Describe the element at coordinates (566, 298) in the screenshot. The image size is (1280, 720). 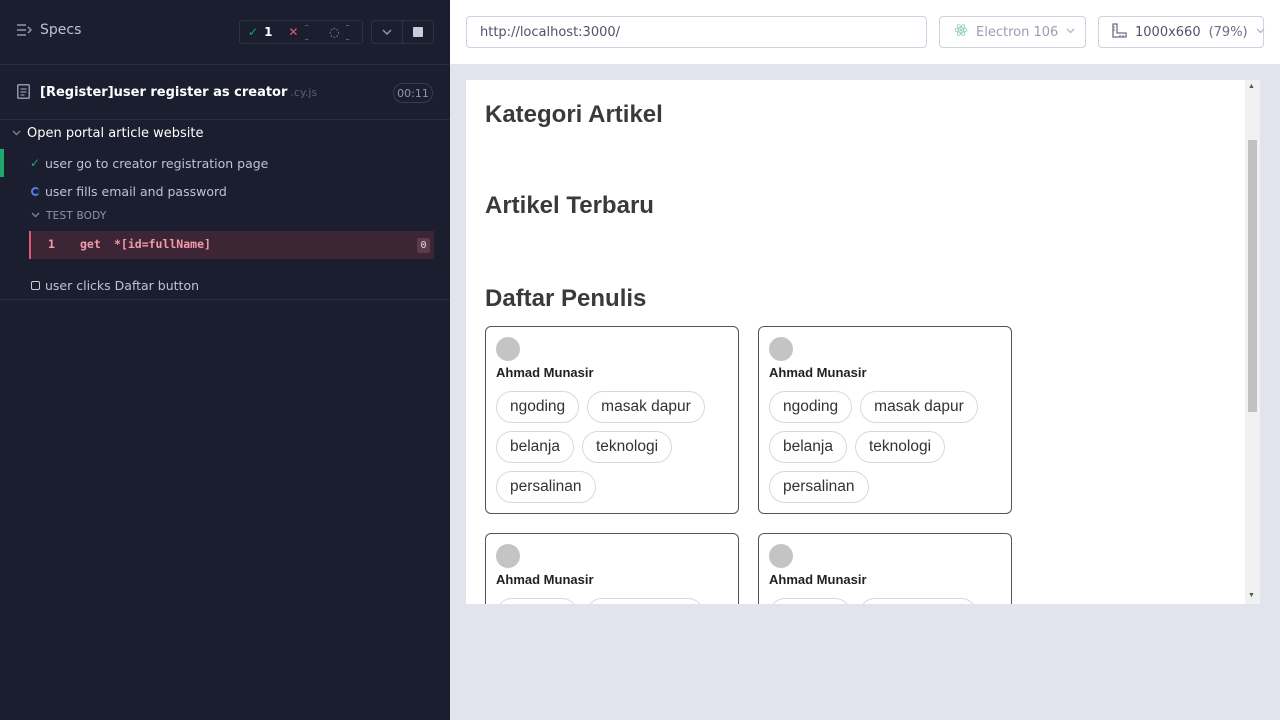
I see `heading-daftar-penulis: Daftar Penulis` at that location.